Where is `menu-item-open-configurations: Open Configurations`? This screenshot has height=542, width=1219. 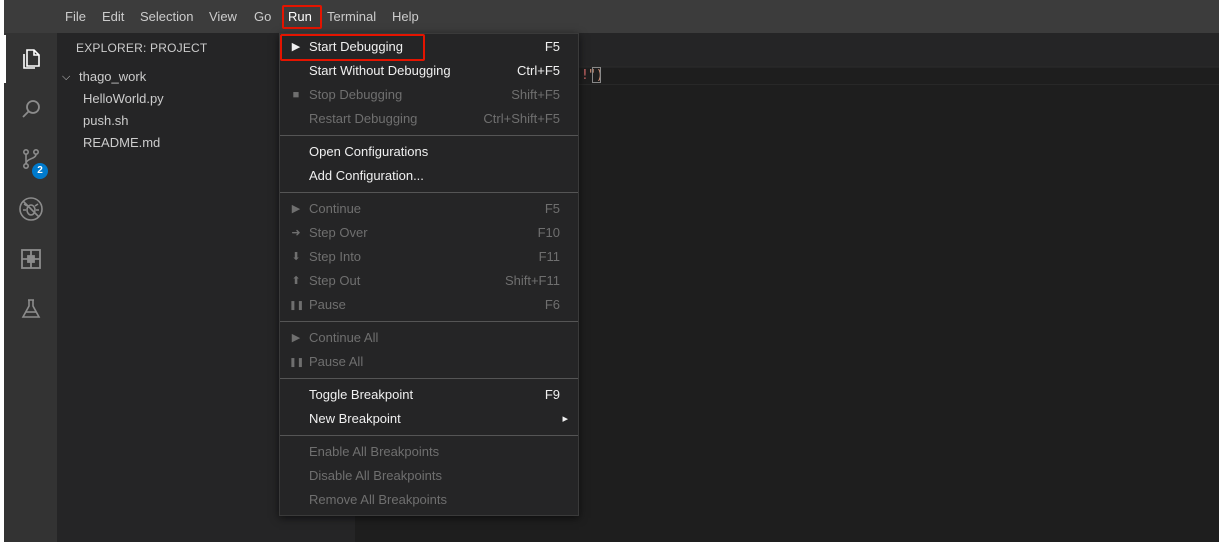
menu-item-open-configurations: Open Configurations is located at coordinates (429, 152).